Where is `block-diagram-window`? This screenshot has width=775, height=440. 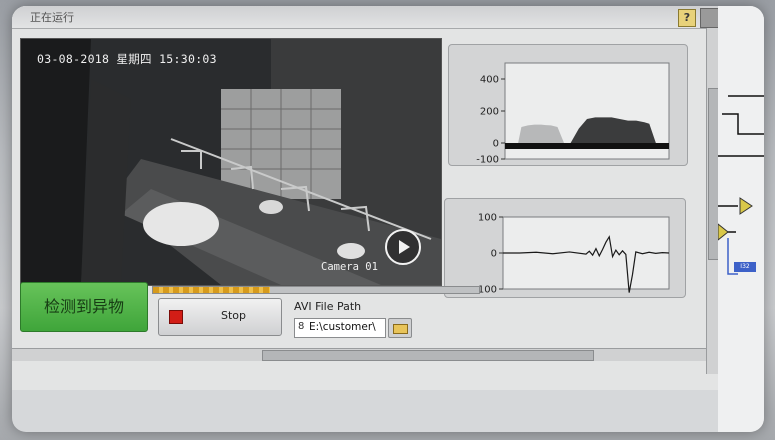
block-diagram-window is located at coordinates (740, 219).